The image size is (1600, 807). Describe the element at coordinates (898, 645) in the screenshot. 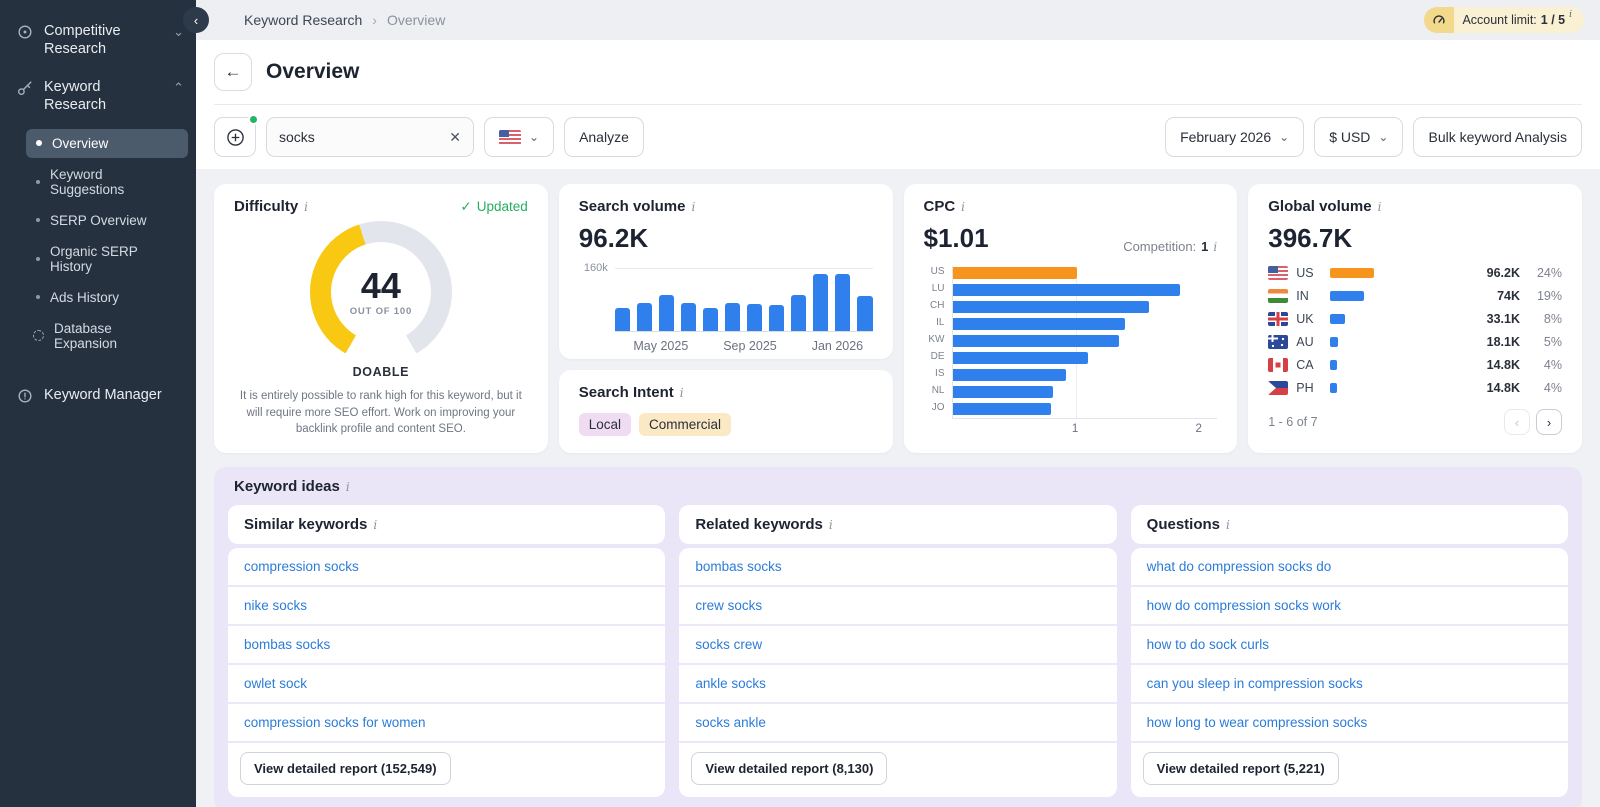

I see `keyword-link: socks crew` at that location.